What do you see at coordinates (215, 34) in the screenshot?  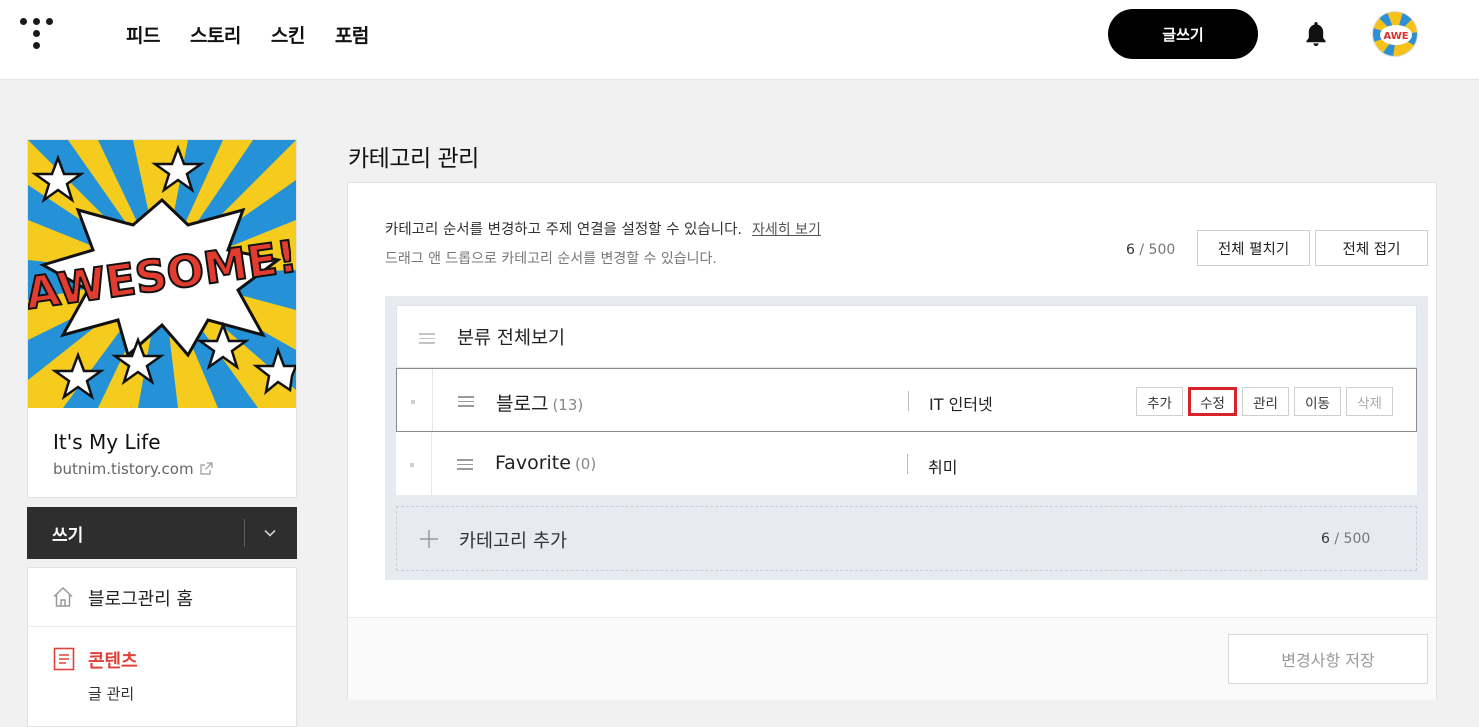 I see `nav-story: 스토리` at bounding box center [215, 34].